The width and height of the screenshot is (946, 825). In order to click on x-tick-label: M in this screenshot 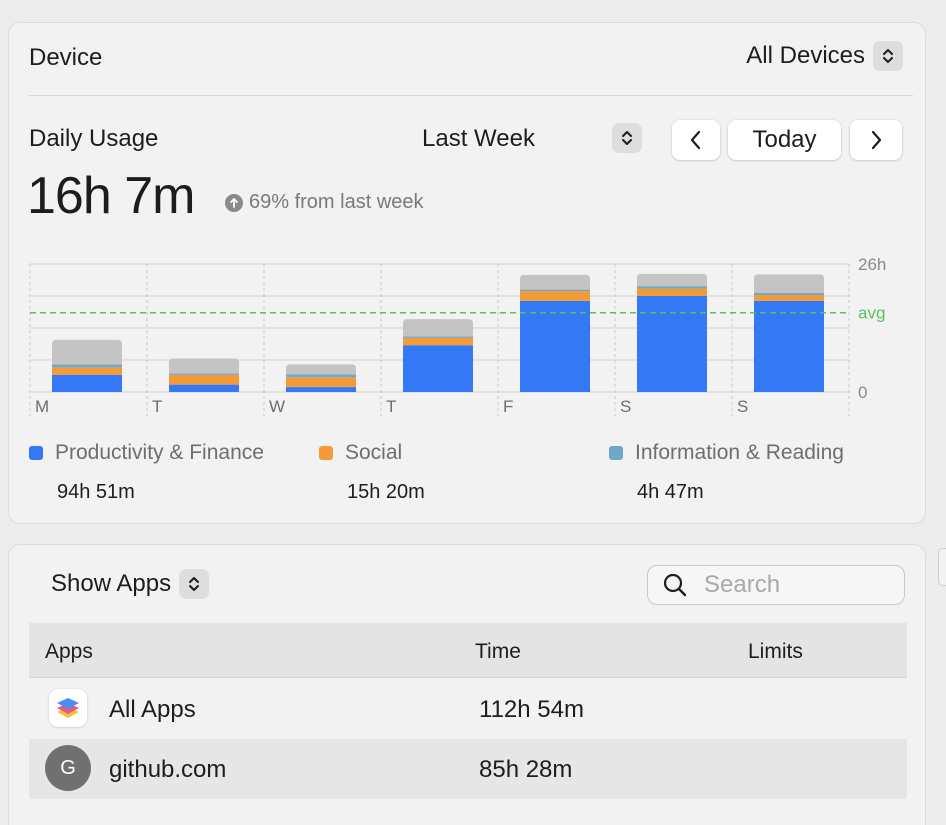, I will do `click(42, 406)`.